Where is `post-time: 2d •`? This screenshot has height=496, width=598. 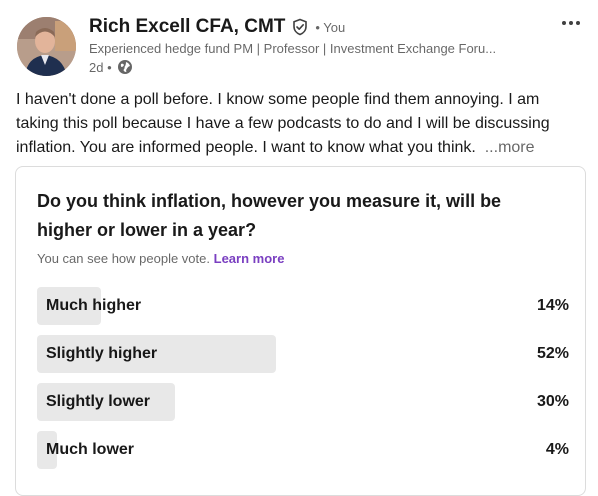 post-time: 2d • is located at coordinates (100, 67).